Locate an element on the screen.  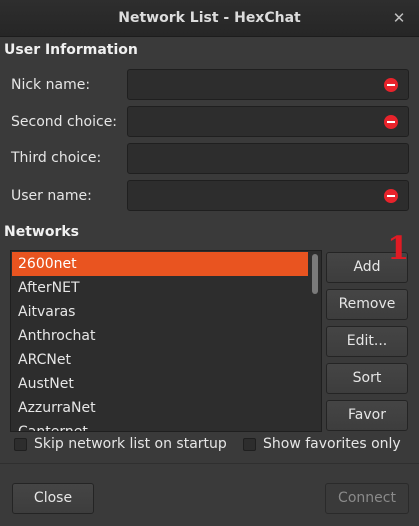
list-item: ARCNet is located at coordinates (160, 360).